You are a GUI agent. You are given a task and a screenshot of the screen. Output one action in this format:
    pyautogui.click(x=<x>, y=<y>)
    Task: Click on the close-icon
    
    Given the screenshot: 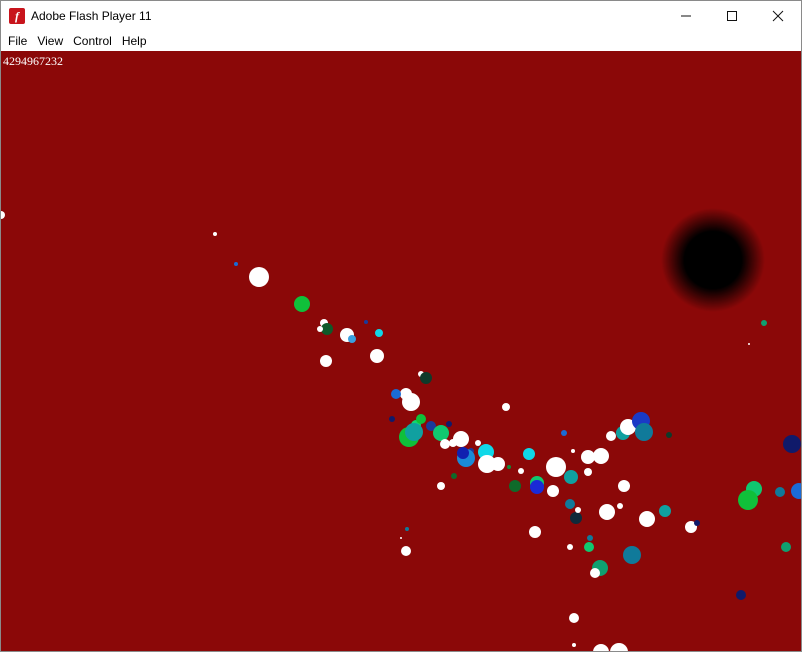 What is the action you would take?
    pyautogui.click(x=778, y=16)
    